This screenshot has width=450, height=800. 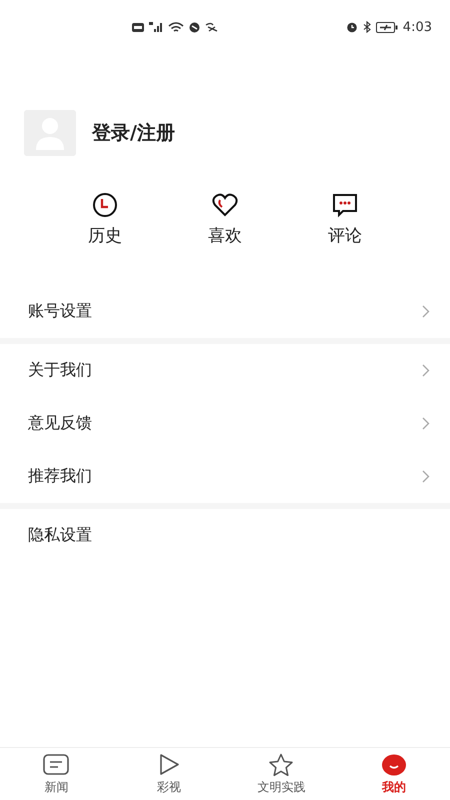 What do you see at coordinates (168, 774) in the screenshot?
I see `tab-item: 彩视` at bounding box center [168, 774].